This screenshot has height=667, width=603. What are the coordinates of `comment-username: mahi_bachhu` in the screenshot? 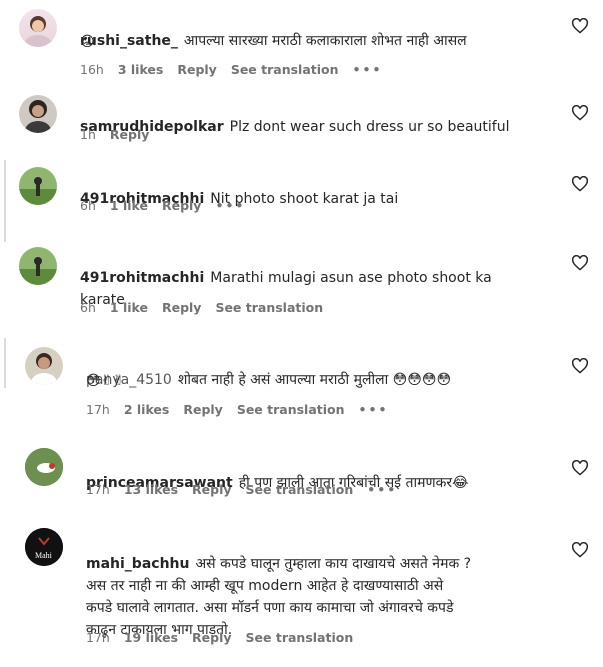 It's located at (137, 564).